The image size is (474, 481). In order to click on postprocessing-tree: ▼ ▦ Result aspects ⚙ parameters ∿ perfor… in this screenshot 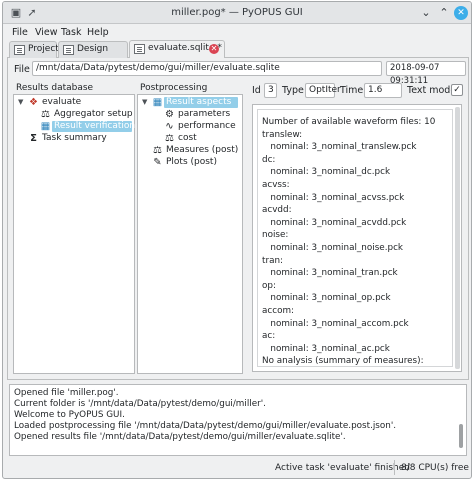, I will do `click(190, 234)`.